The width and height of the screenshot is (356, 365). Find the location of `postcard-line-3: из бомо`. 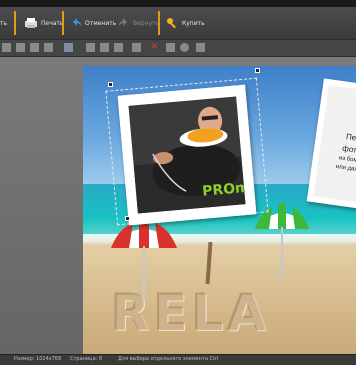

postcard-line-3: из бомо is located at coordinates (347, 160).